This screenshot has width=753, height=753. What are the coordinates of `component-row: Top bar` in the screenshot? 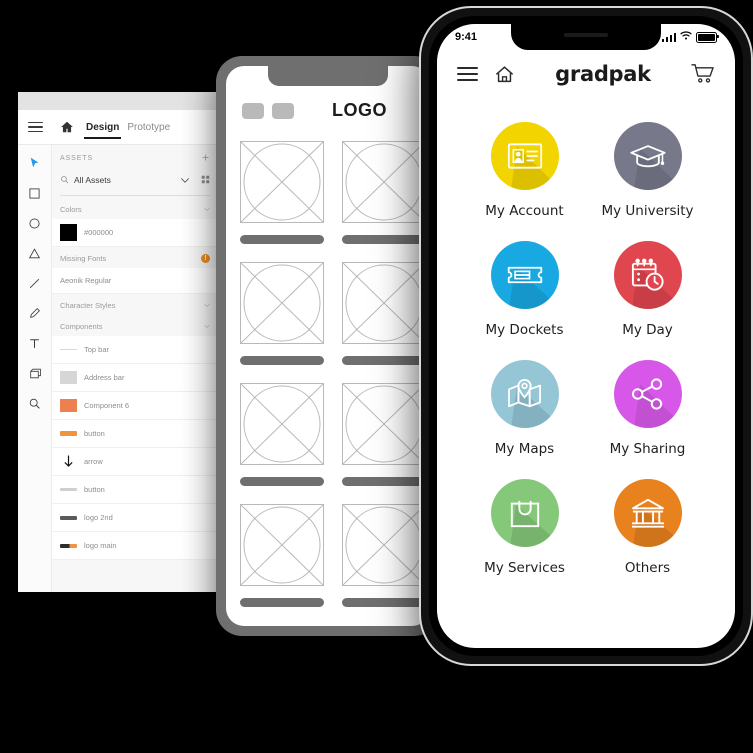 It's located at (135, 350).